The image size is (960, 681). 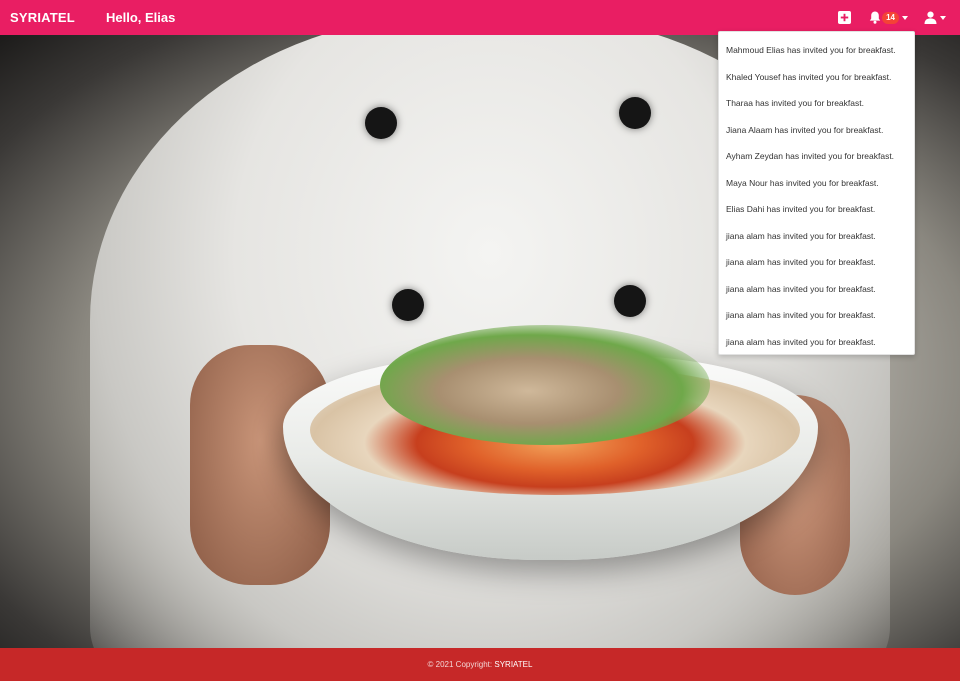 I want to click on notification-item: Maya Nour has invited you for breakfast., so click(x=816, y=183).